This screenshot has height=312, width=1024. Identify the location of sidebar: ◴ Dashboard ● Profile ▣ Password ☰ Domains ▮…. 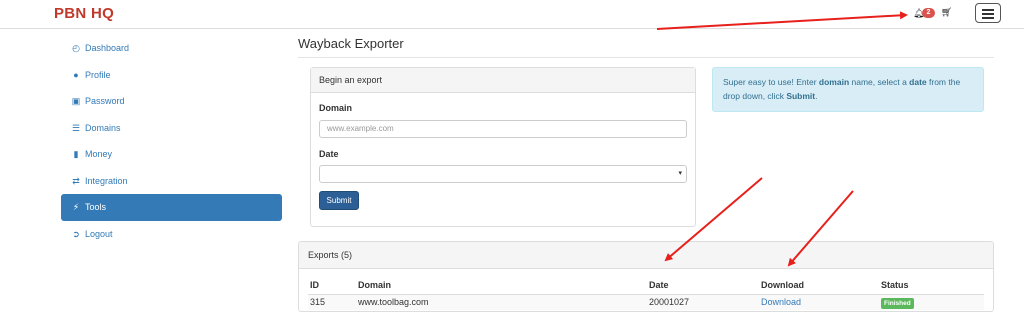
(171, 141).